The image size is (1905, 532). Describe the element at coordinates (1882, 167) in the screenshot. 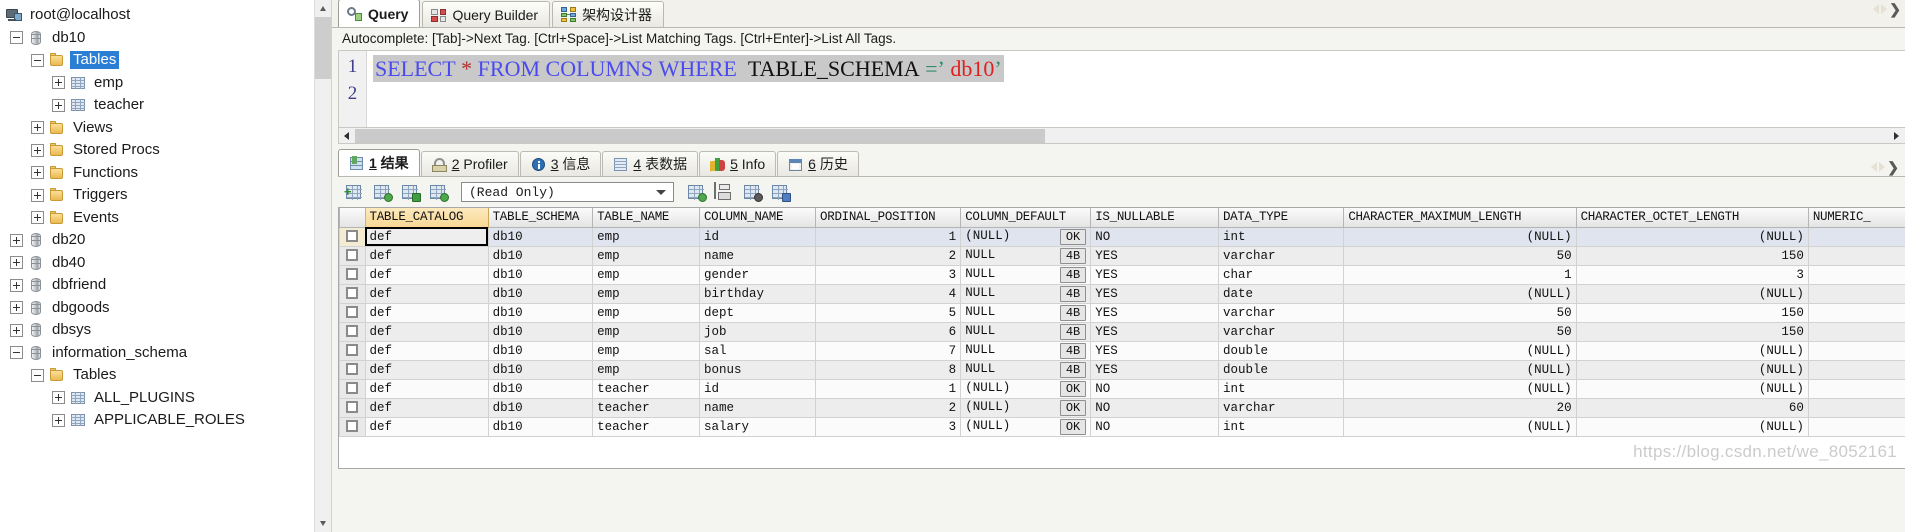

I see `result-tab-next-icon` at that location.